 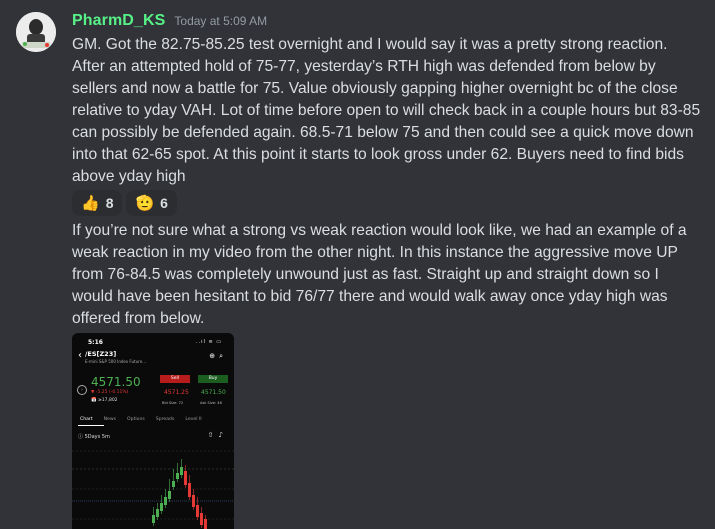 I want to click on saluting-face-icon: 🫡, so click(x=145, y=202).